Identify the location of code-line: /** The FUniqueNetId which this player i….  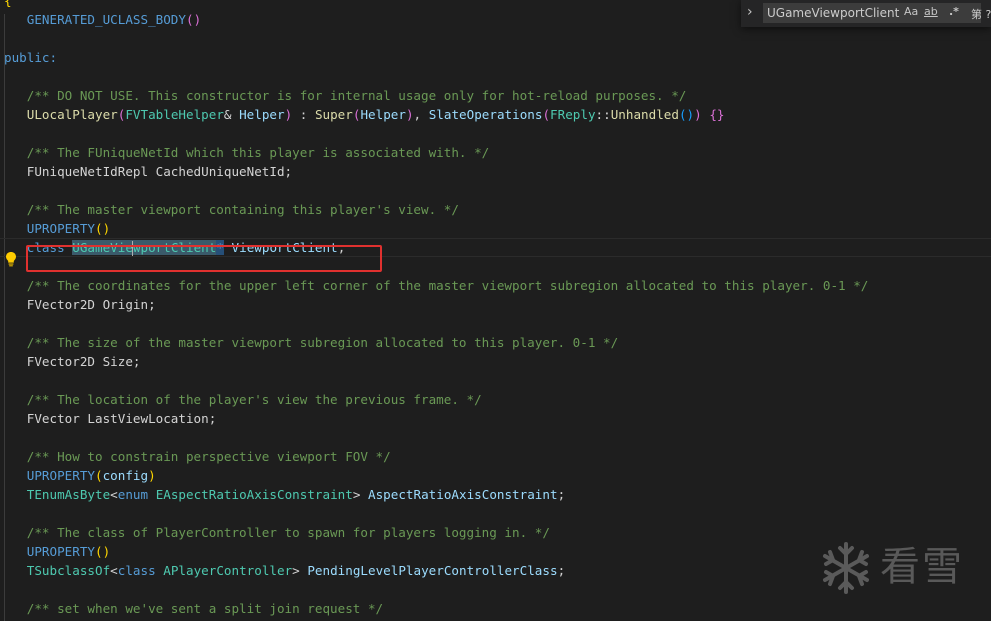
(497, 152).